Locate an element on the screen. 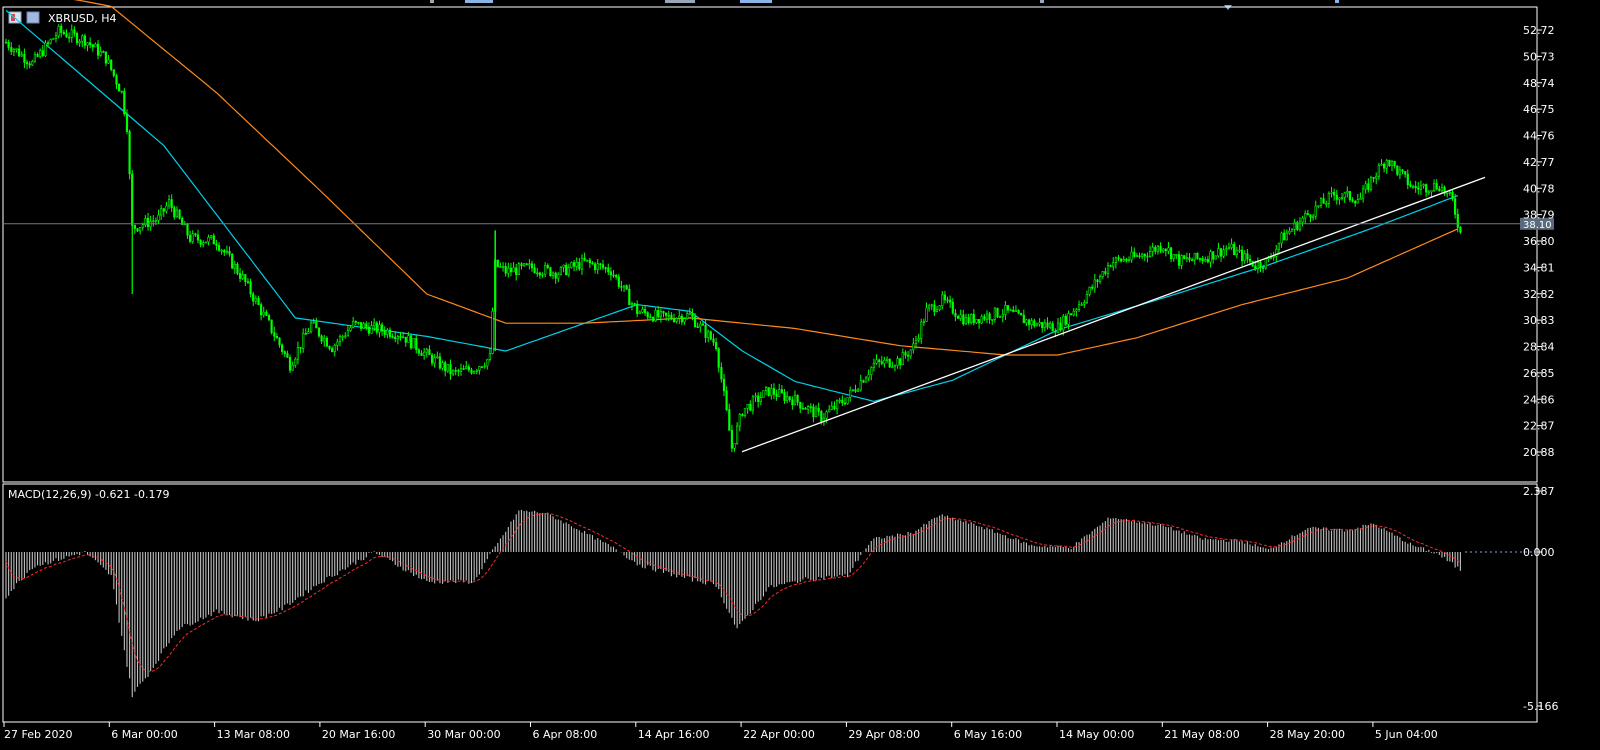 The image size is (1600, 750). time-tick-label: 30 Mar 00:00 is located at coordinates (463, 734).